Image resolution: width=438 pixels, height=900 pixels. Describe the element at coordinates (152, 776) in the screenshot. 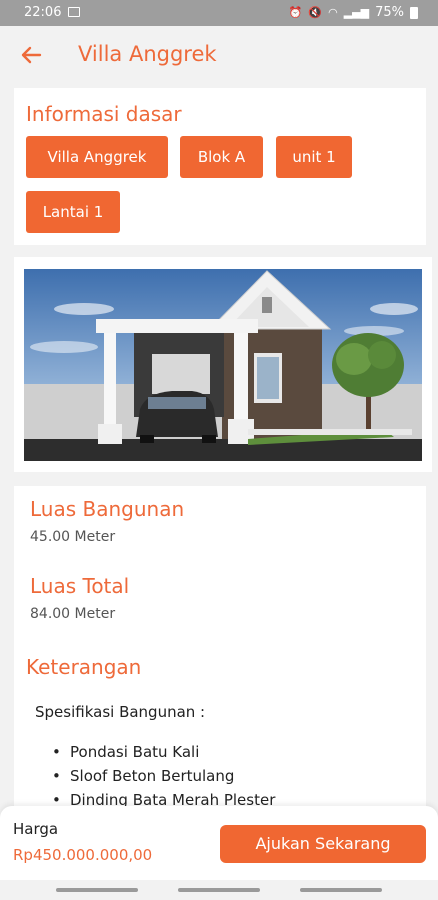

I see `list-item-text: Sloof Beton Bertulang` at that location.